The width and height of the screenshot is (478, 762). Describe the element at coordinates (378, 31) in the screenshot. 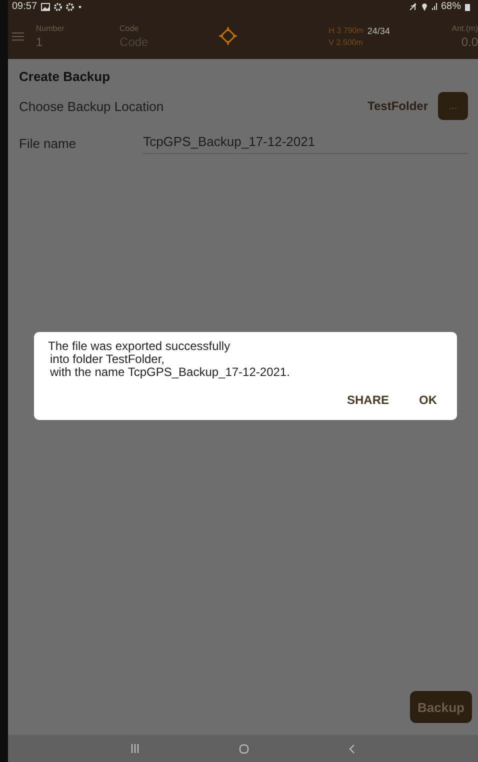

I see `satellite-count: 24/34` at that location.